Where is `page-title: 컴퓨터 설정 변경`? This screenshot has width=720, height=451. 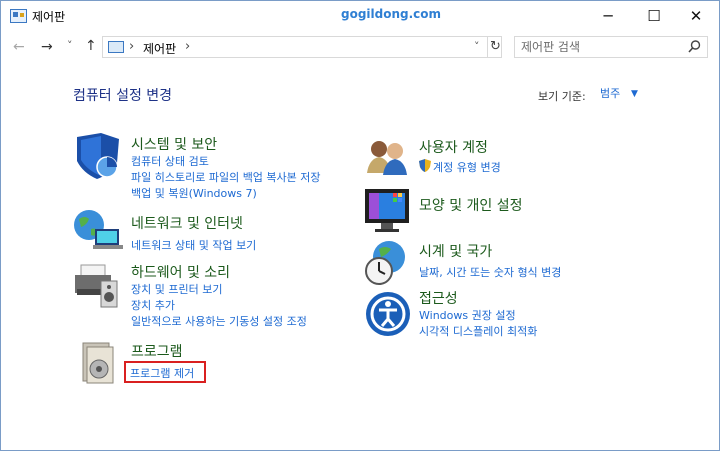 page-title: 컴퓨터 설정 변경 is located at coordinates (123, 96).